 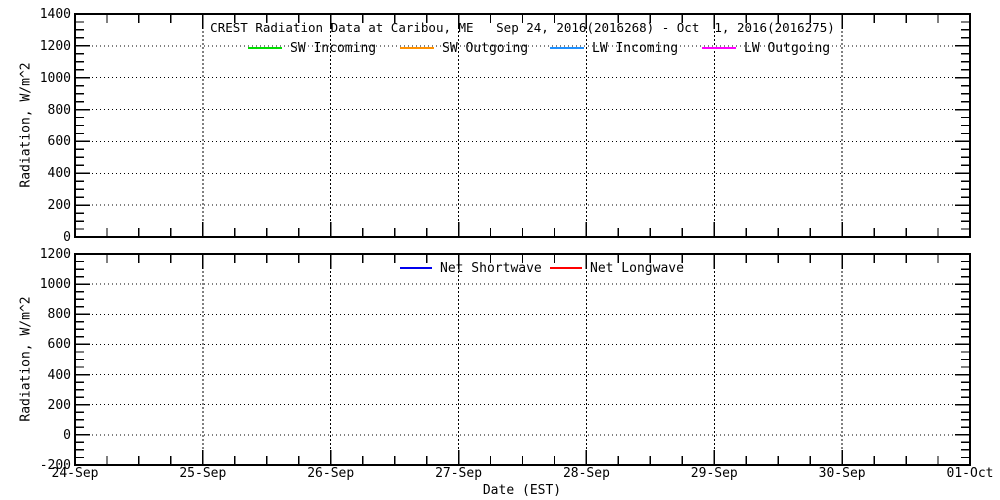 I want to click on legend-line-sw-outgoing, so click(x=417, y=48).